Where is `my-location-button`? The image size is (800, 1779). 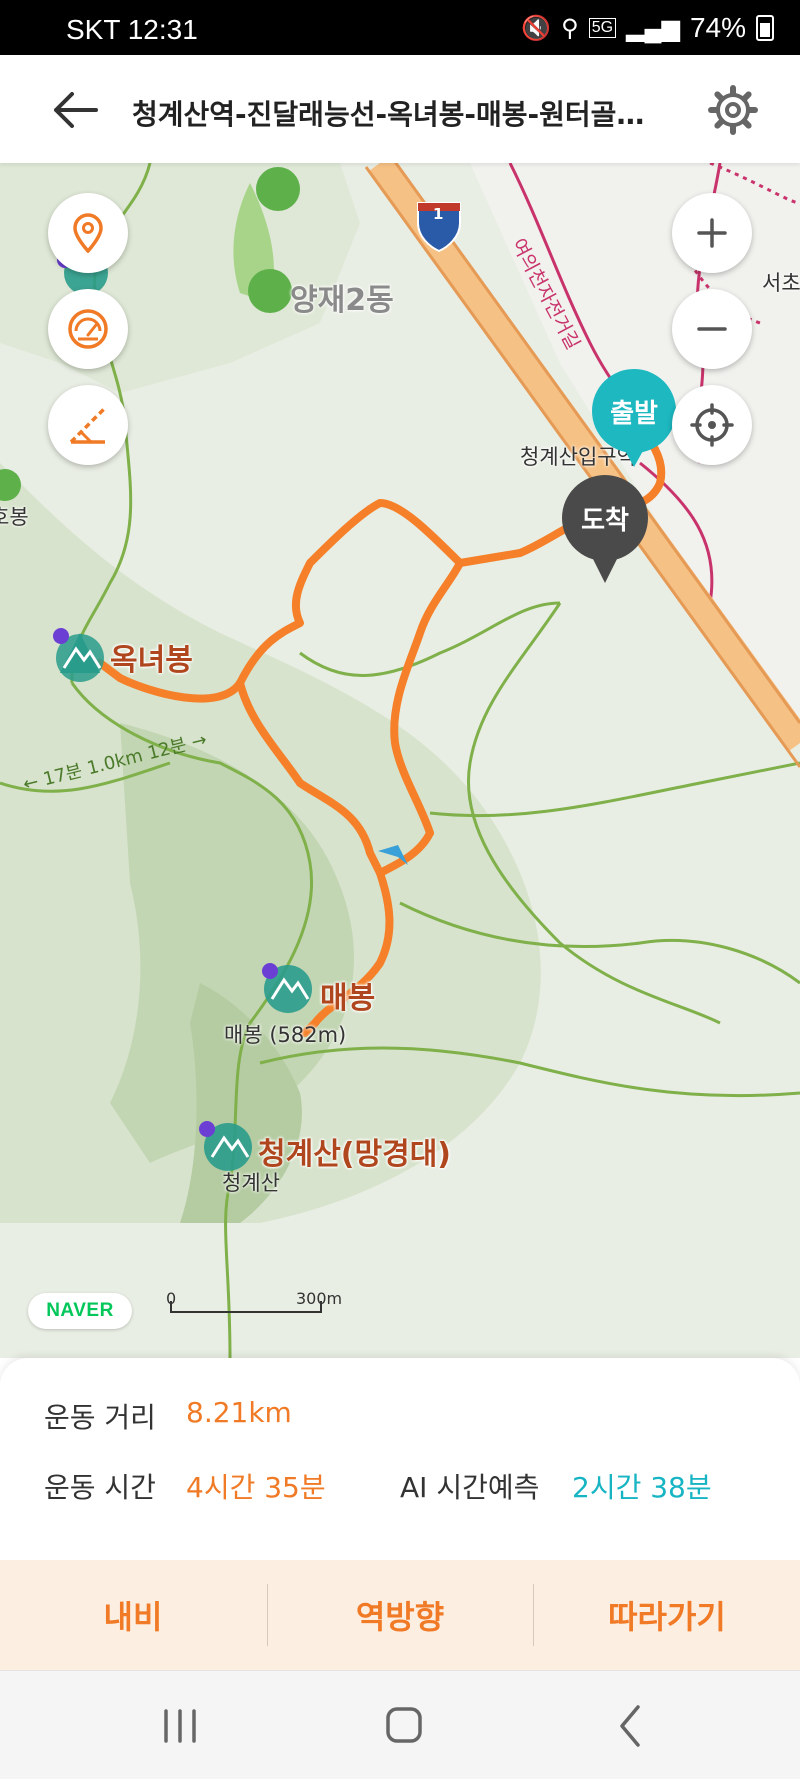
my-location-button is located at coordinates (712, 425).